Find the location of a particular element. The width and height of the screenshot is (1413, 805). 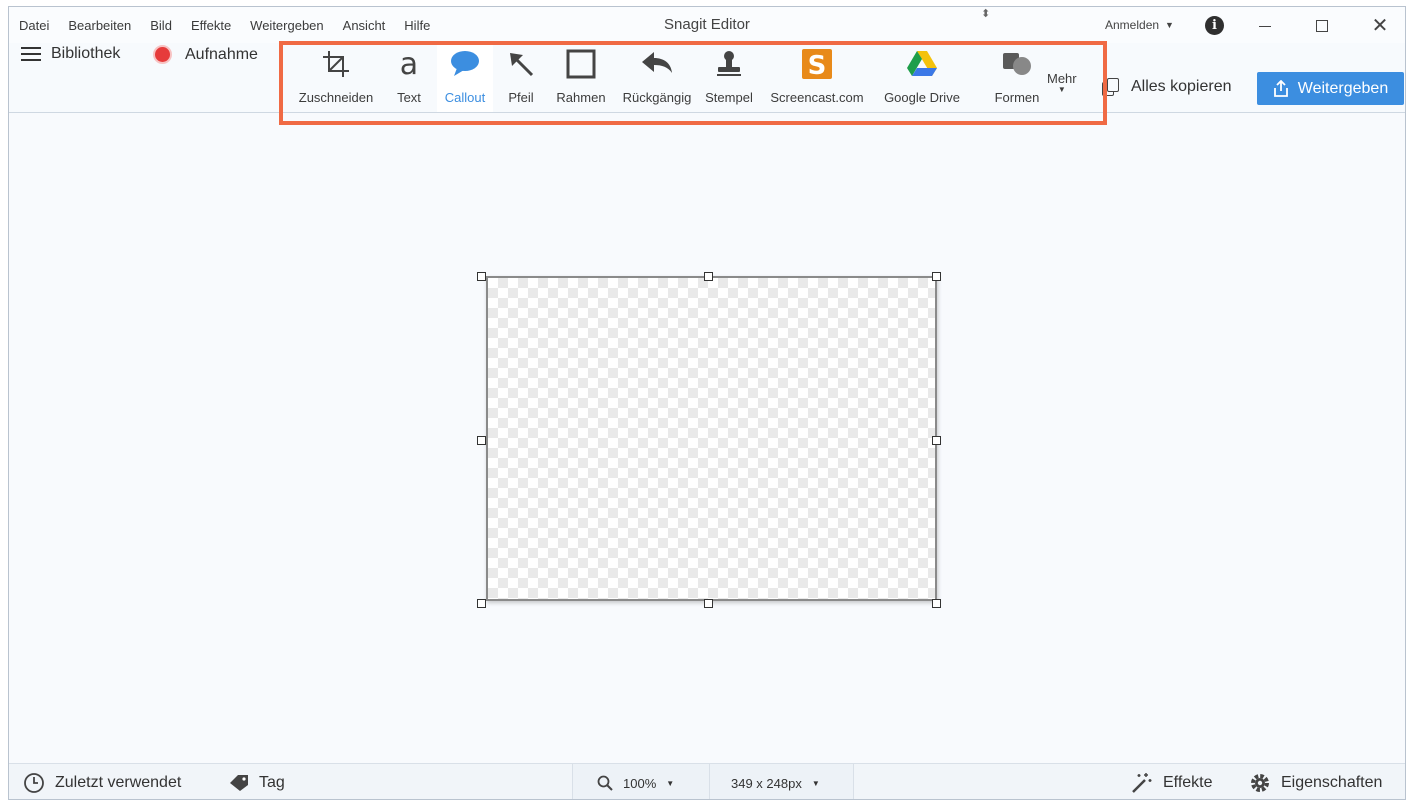

shapes-icon is located at coordinates (1017, 64).